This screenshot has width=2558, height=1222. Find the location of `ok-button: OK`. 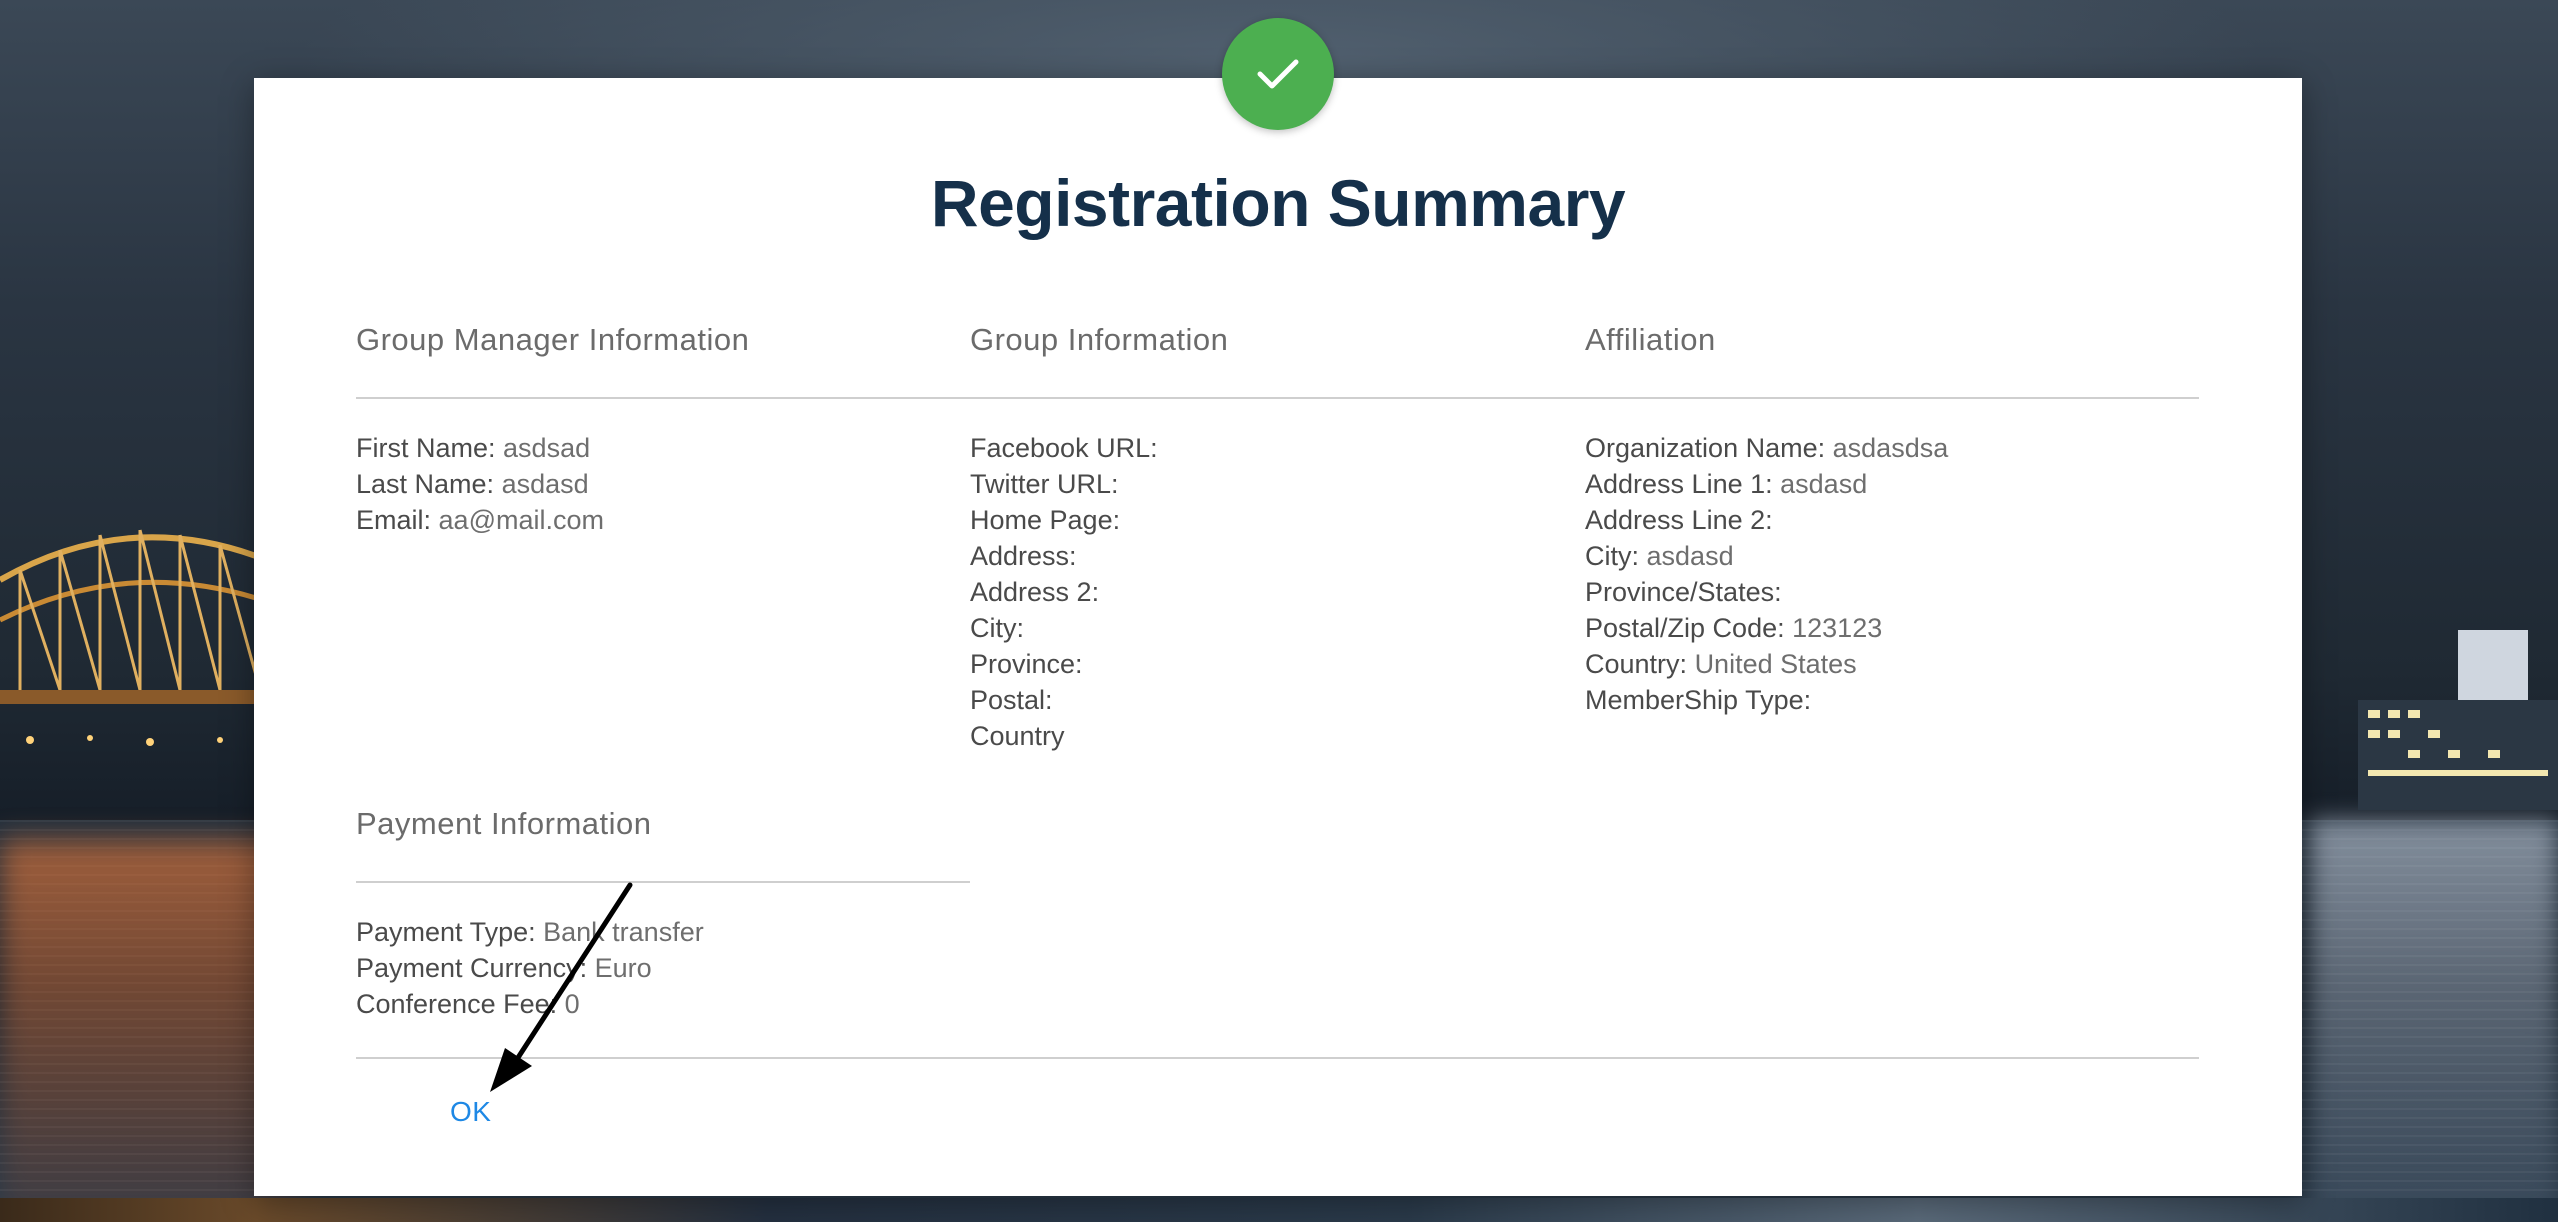

ok-button: OK is located at coordinates (470, 1112).